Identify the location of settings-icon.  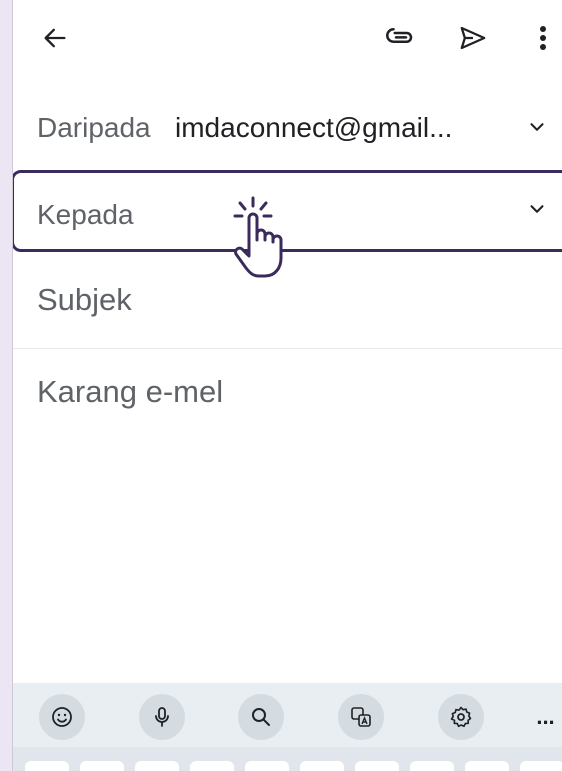
(461, 717).